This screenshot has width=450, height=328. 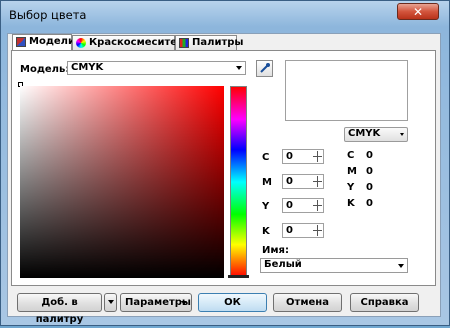 I want to click on close-button: ✕, so click(x=418, y=11).